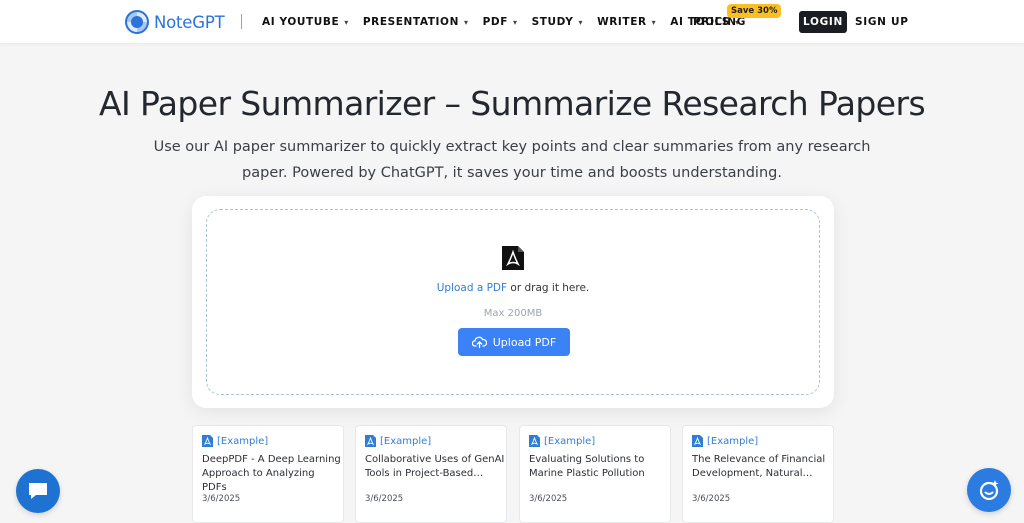  What do you see at coordinates (137, 22) in the screenshot?
I see `notegpt-logo-icon` at bounding box center [137, 22].